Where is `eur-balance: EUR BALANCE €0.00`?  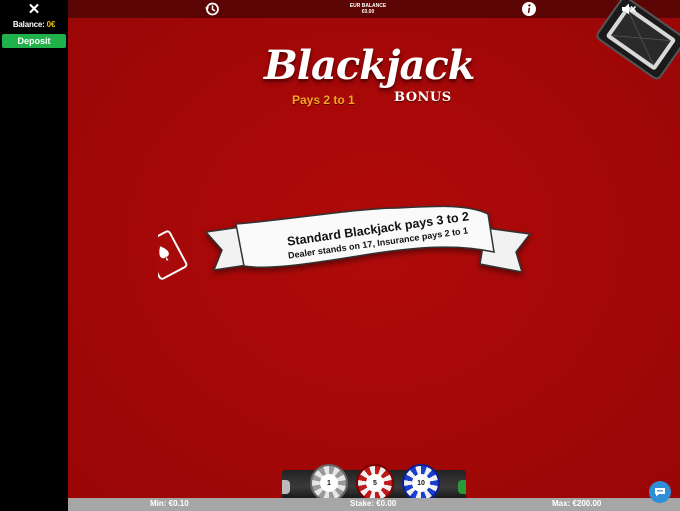
eur-balance: EUR BALANCE €0.00 is located at coordinates (368, 9).